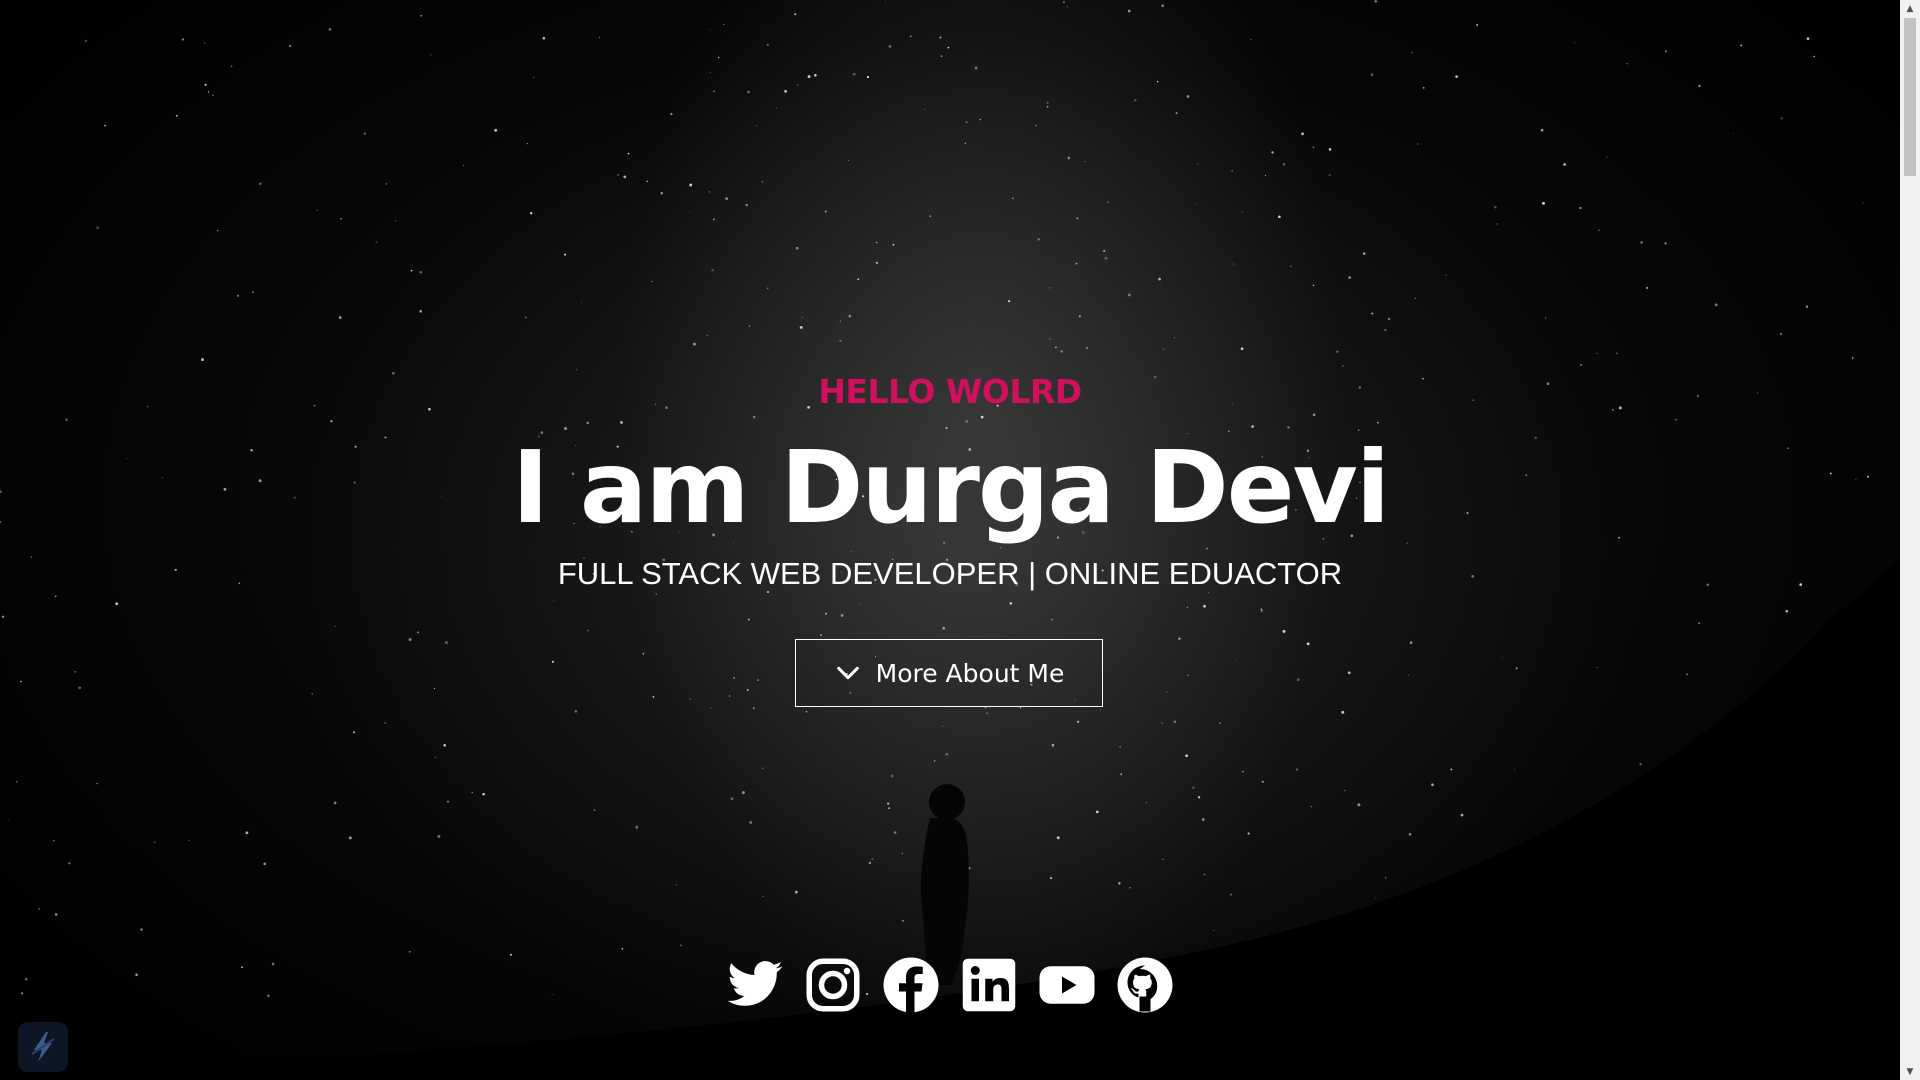  I want to click on twitter-link, so click(755, 985).